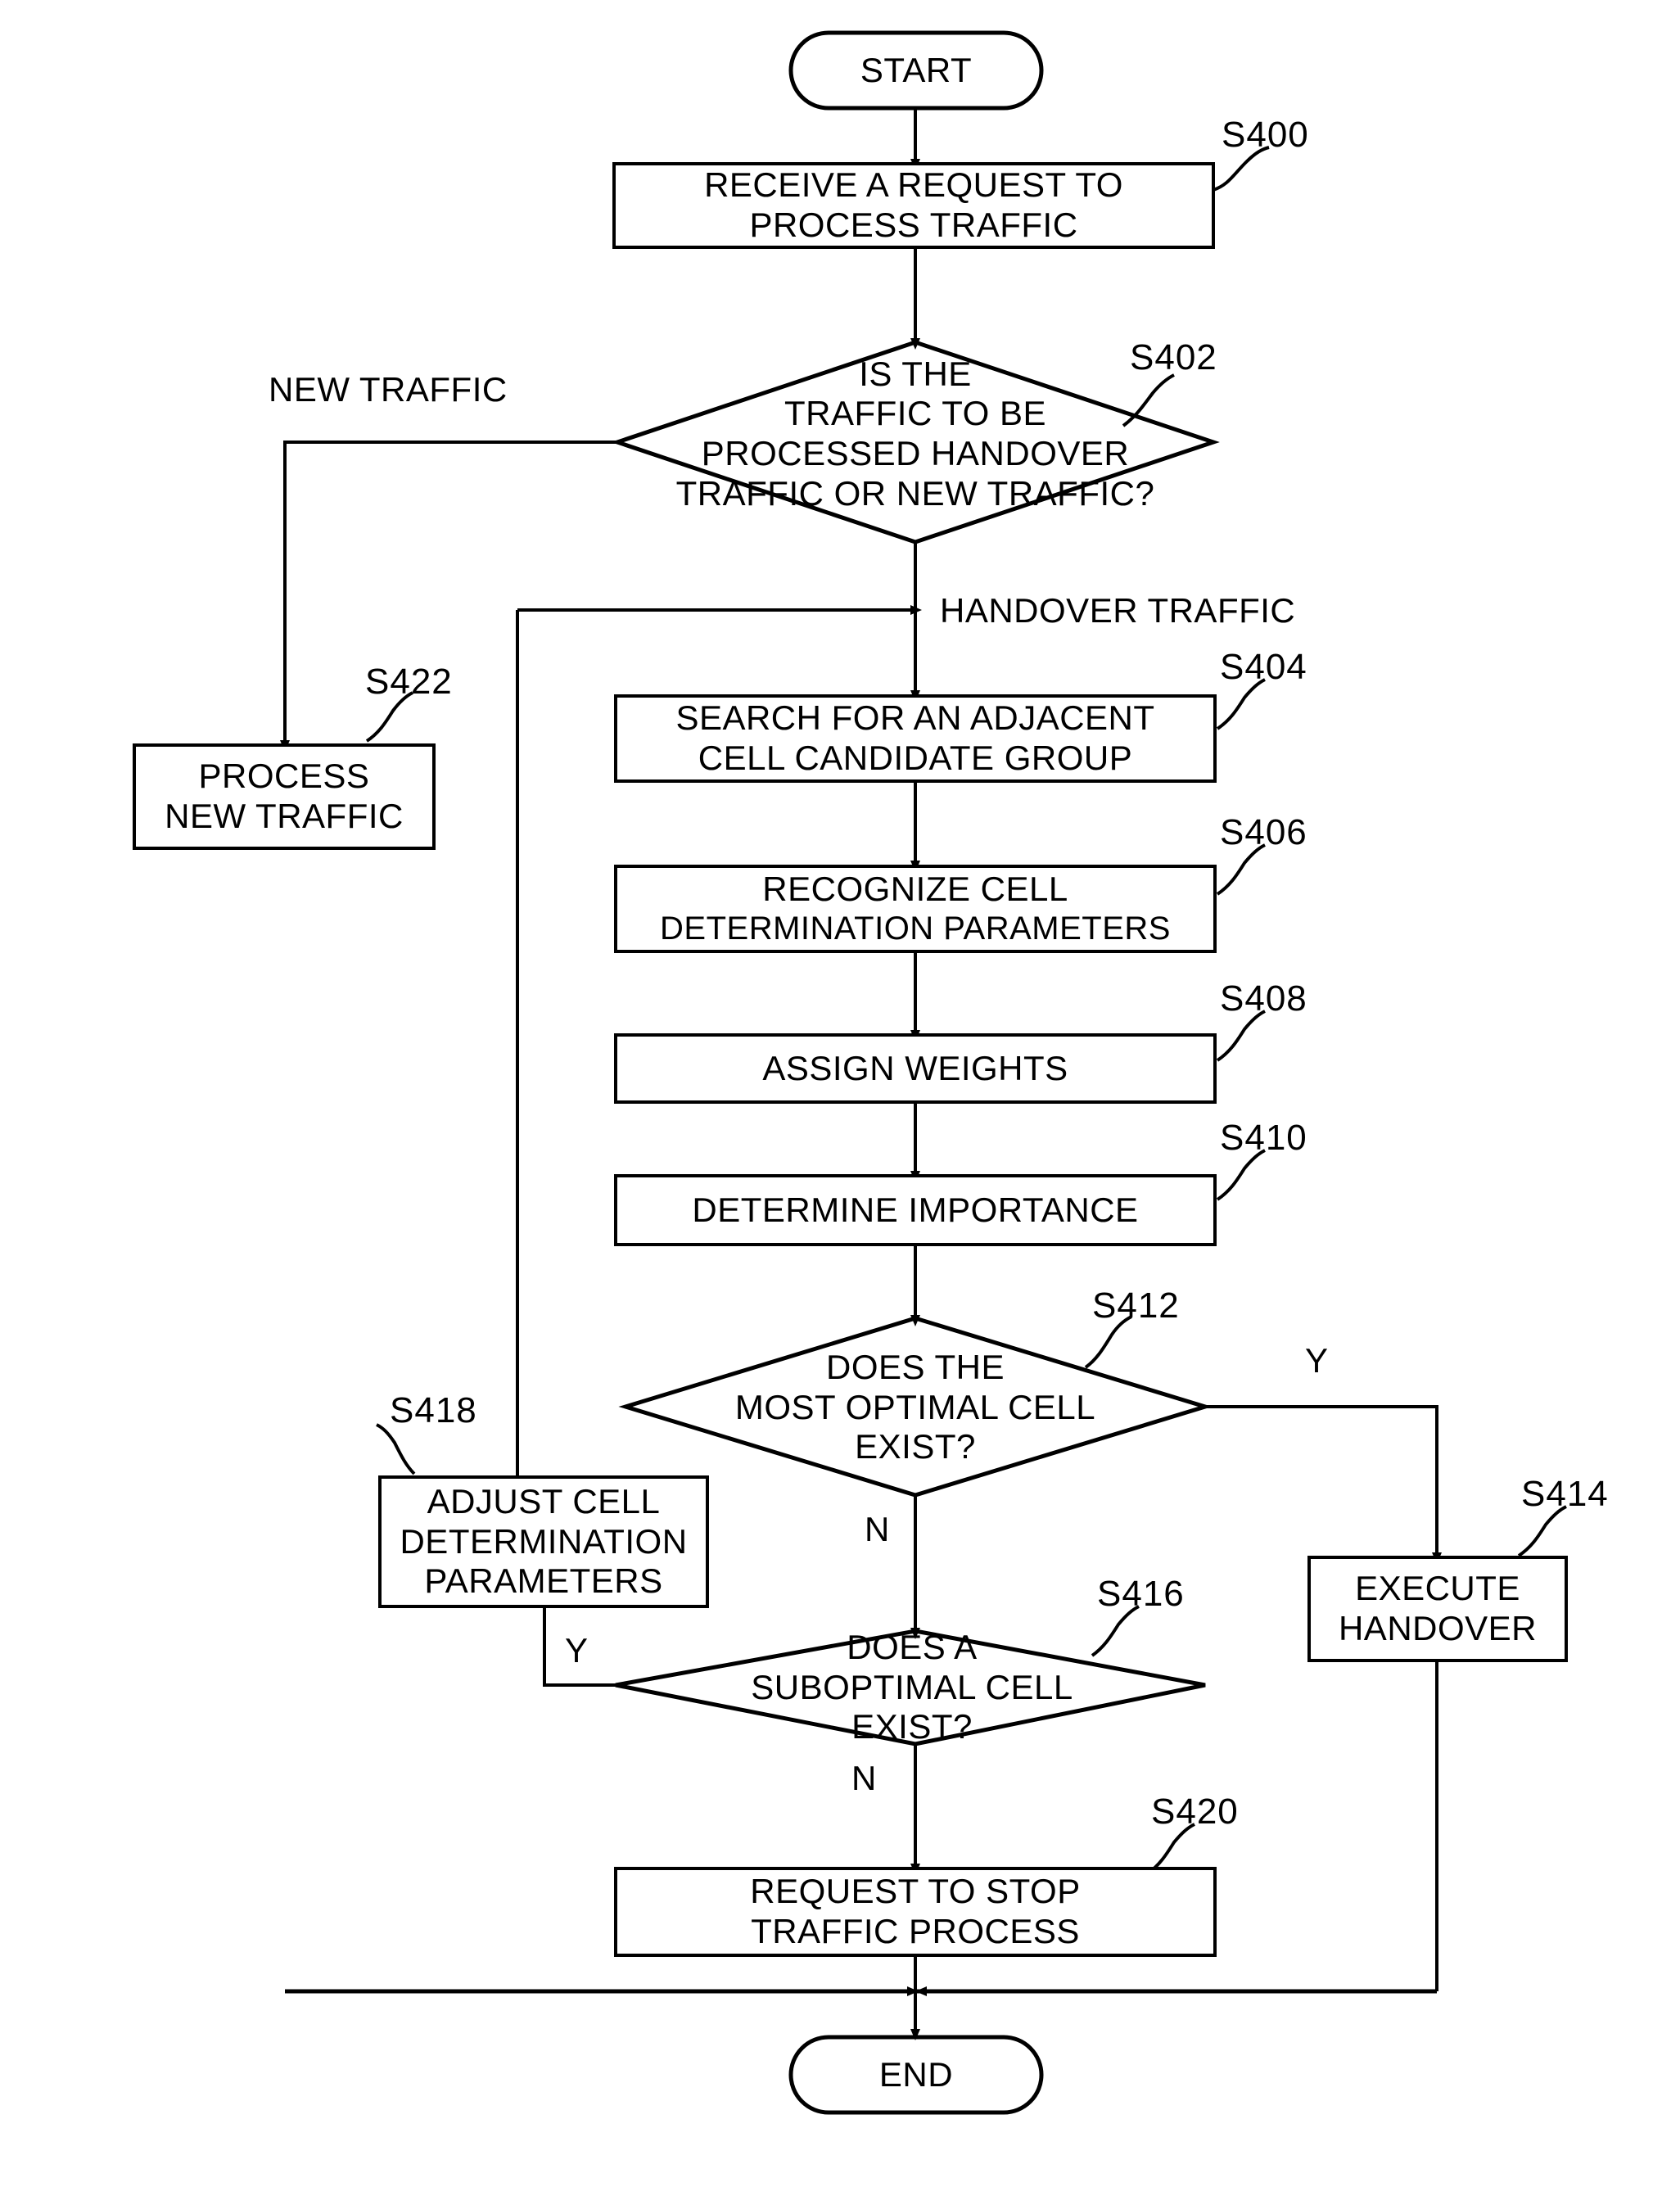 The width and height of the screenshot is (1680, 2205). Describe the element at coordinates (1136, 1305) in the screenshot. I see `ref-s412: S412` at that location.